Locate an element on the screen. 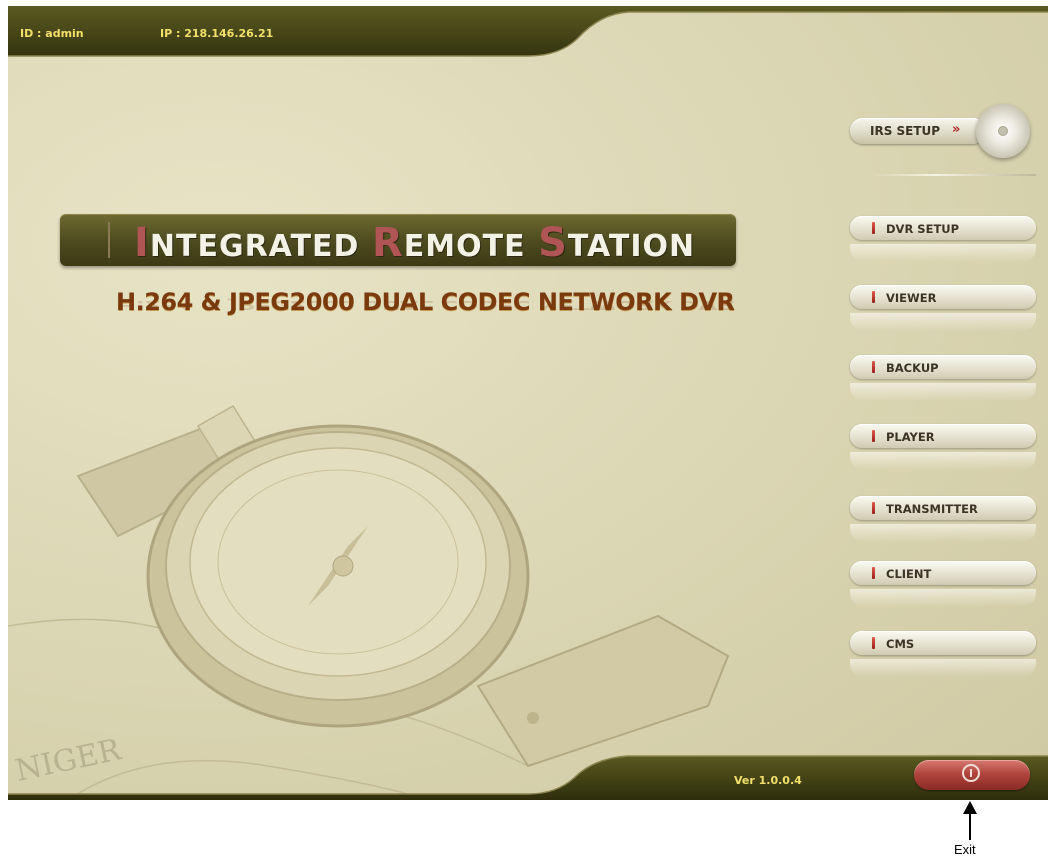 The image size is (1057, 863). power-icon is located at coordinates (971, 773).